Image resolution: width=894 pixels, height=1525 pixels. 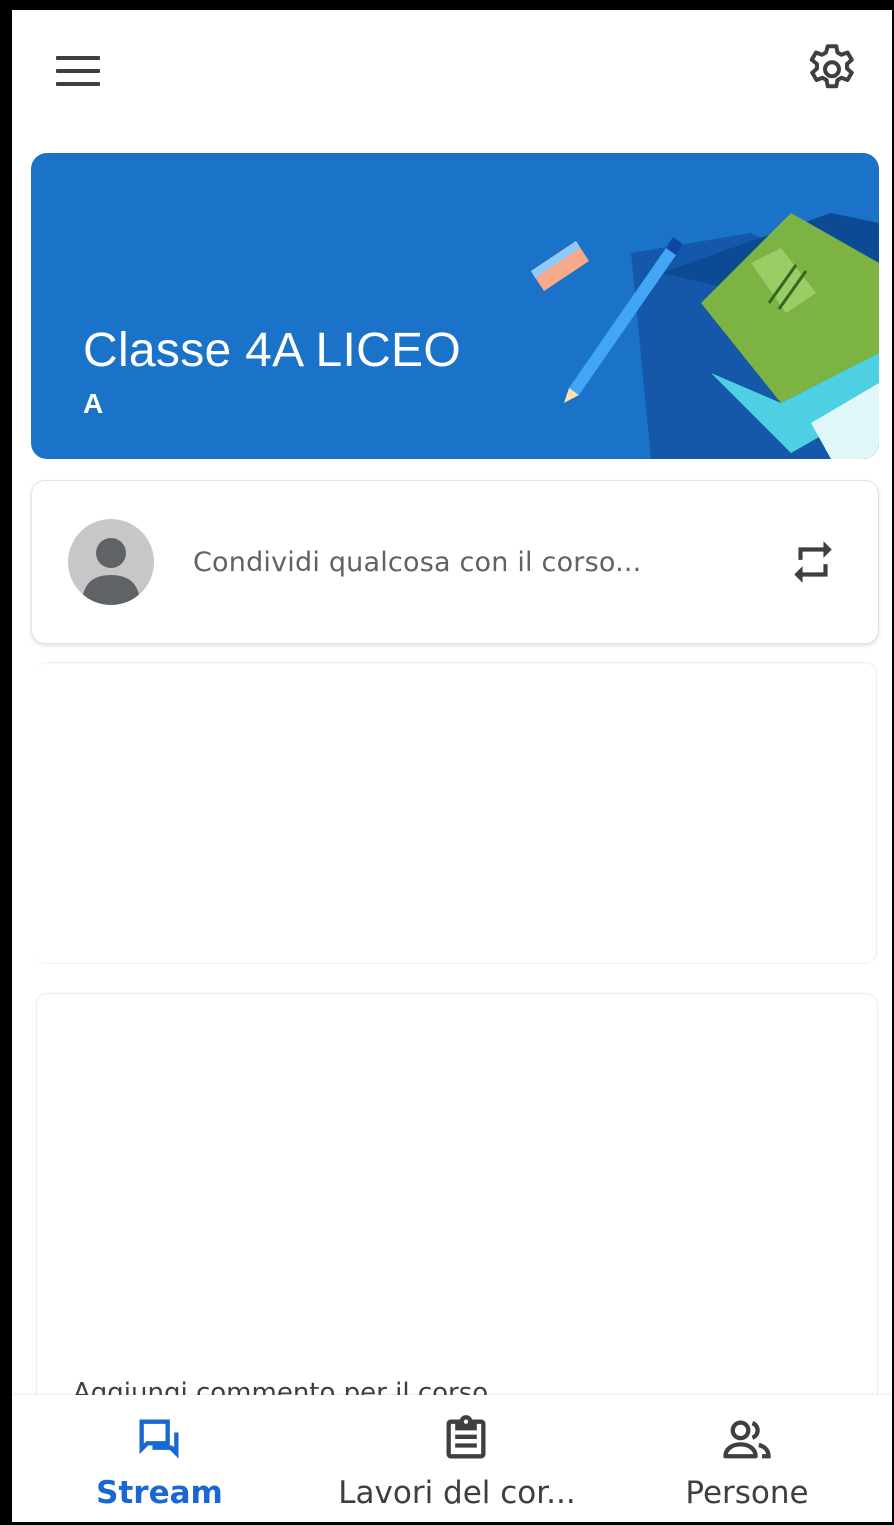 I want to click on classroom-illustration, so click(x=705, y=336).